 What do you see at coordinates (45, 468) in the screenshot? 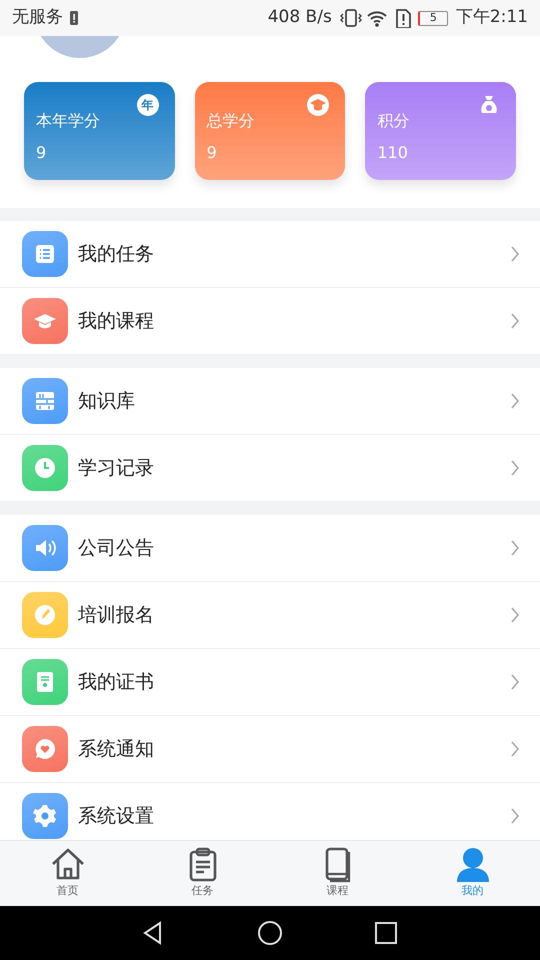
I see `clock-icon` at bounding box center [45, 468].